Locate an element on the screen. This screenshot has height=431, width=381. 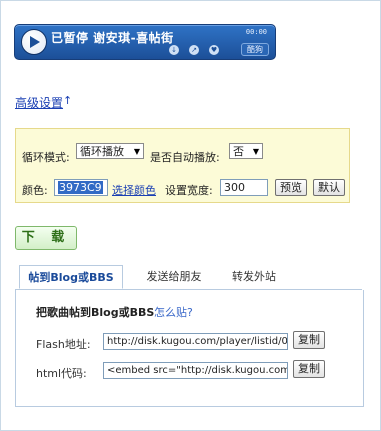
tab-bar: 帖到Blog或BBS 发送给朋友 转发外站 is located at coordinates (188, 277).